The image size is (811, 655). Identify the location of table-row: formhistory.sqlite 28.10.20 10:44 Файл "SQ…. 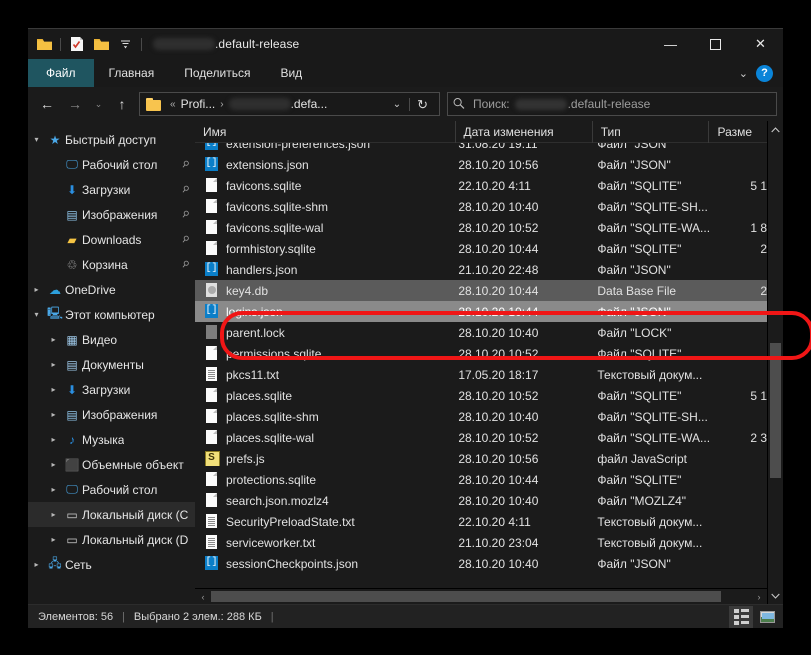
(481, 248).